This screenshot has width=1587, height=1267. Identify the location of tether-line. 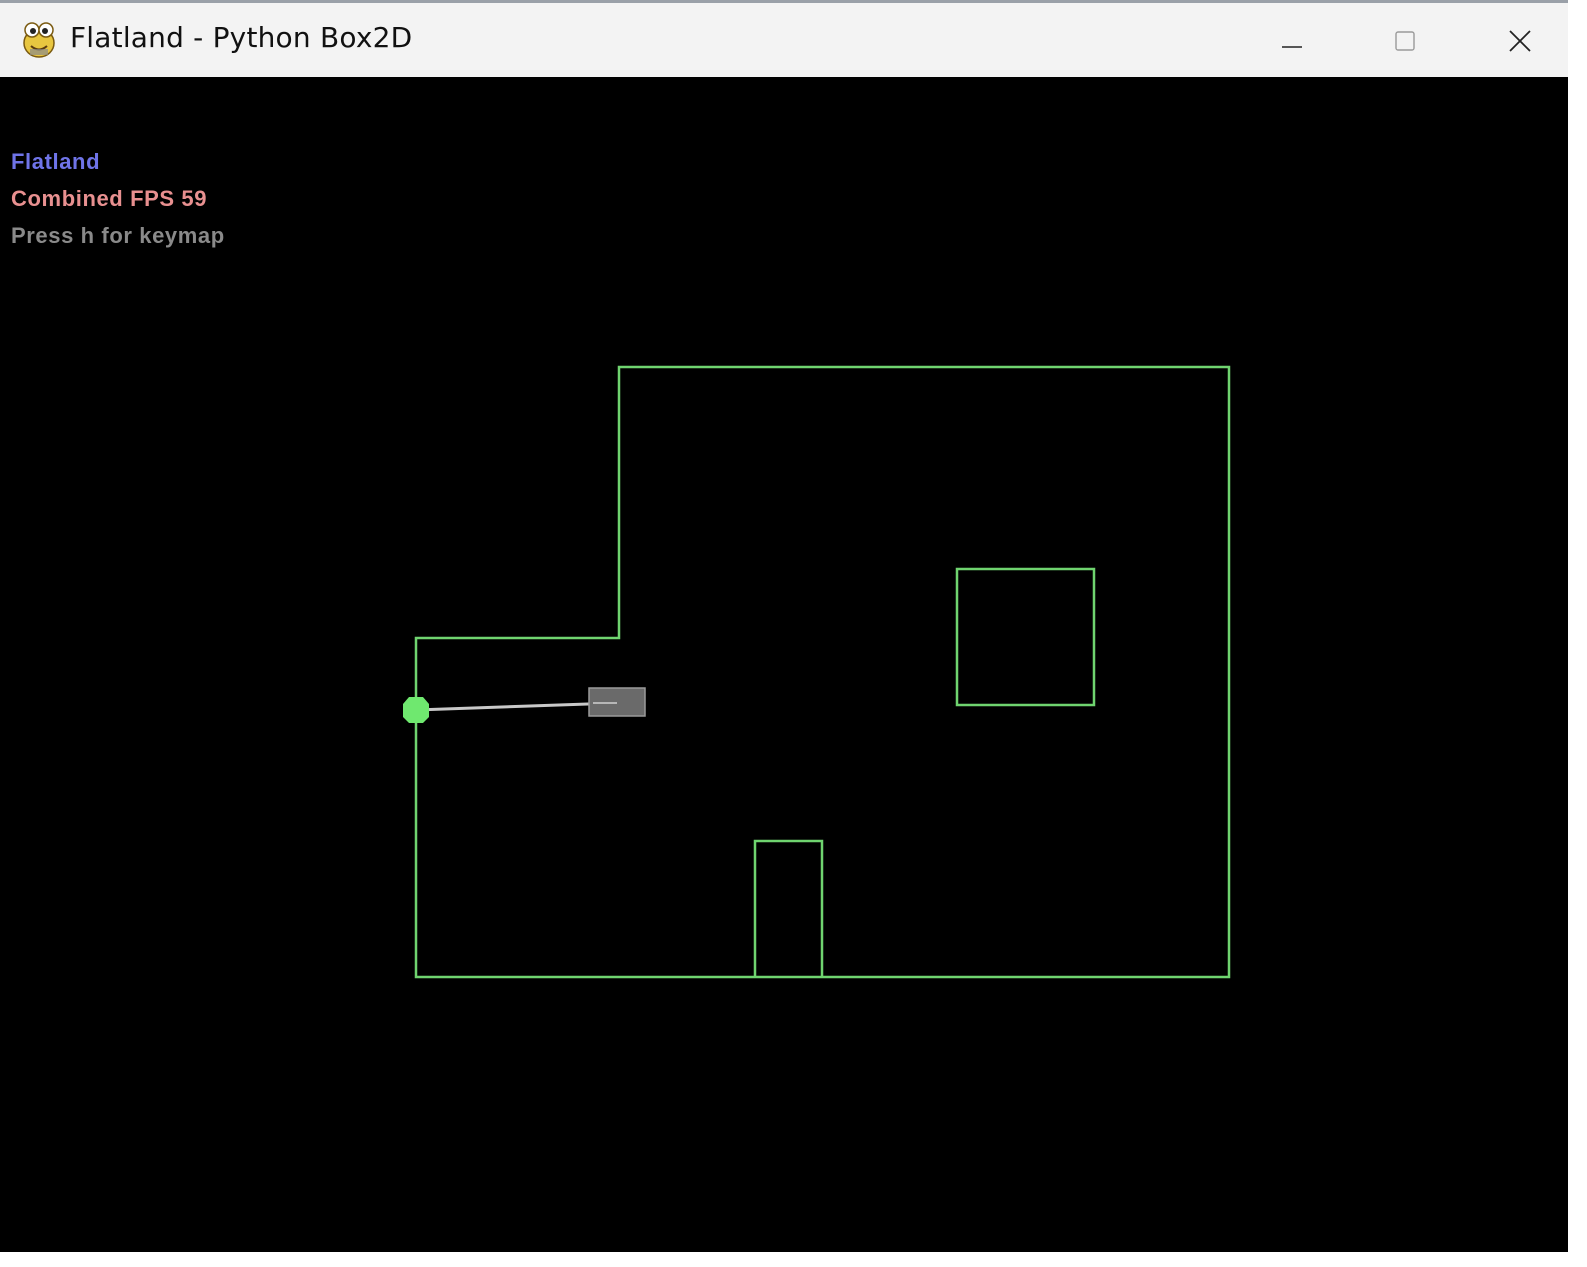
(516, 706).